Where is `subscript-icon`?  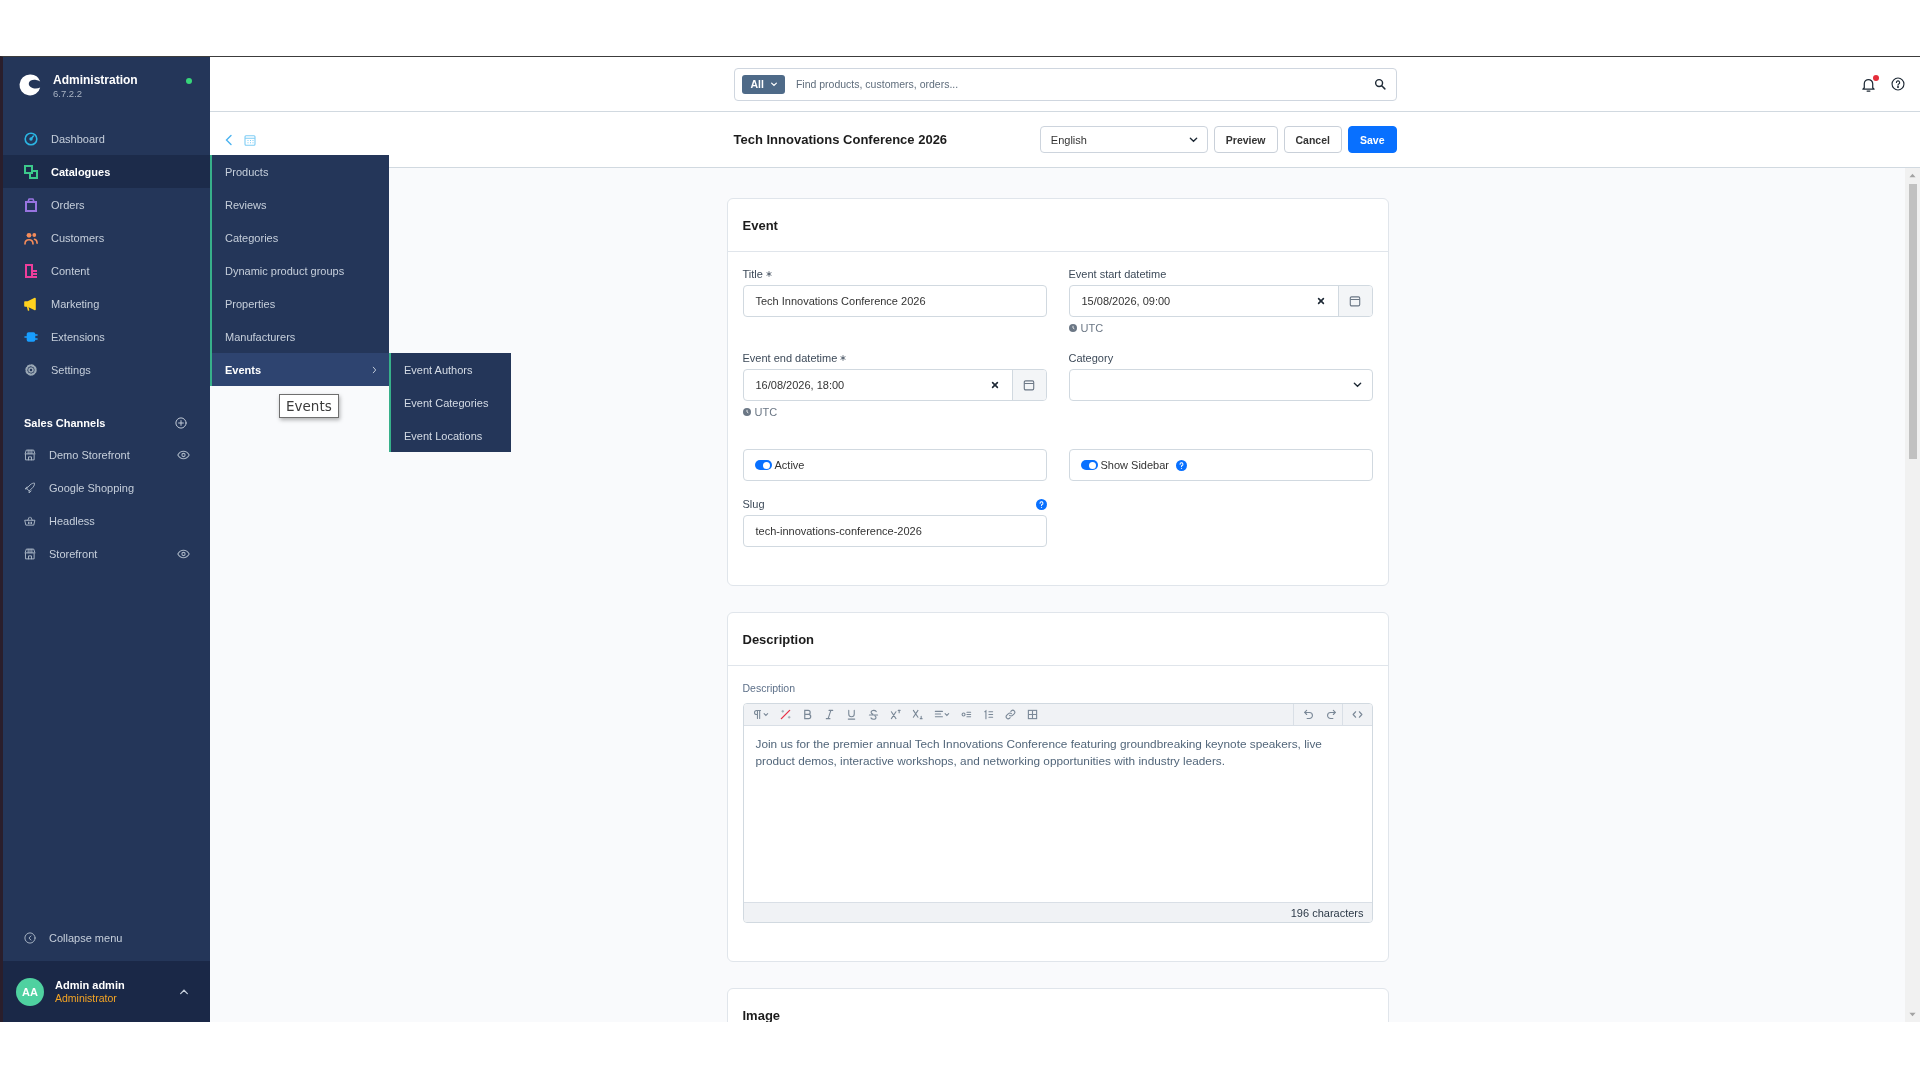 subscript-icon is located at coordinates (917, 714).